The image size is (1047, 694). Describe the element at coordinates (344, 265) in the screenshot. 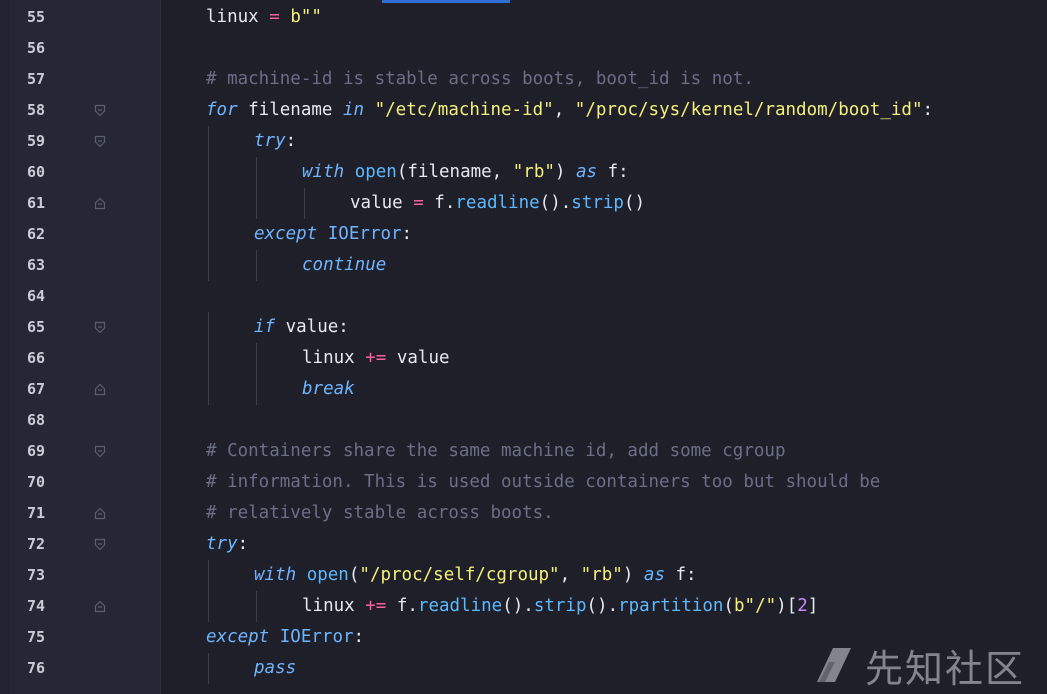

I see `code-text: continue` at that location.